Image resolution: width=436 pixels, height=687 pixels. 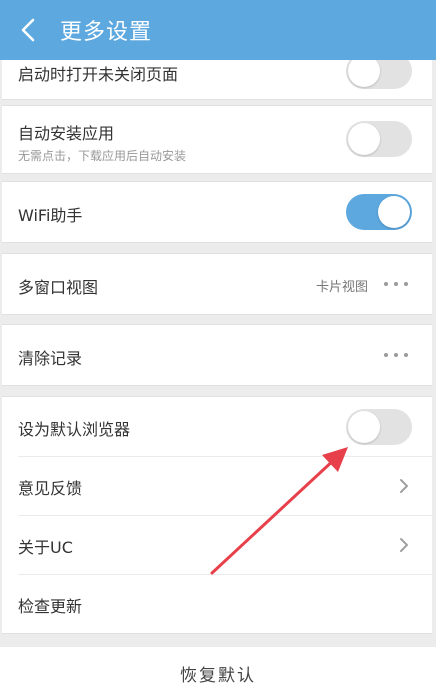 What do you see at coordinates (66, 133) in the screenshot?
I see `auto-install-label: 自动安装应用` at bounding box center [66, 133].